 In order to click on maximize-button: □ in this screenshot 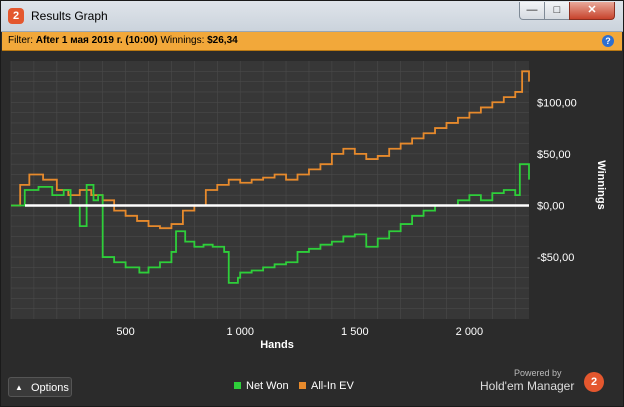, I will do `click(557, 11)`.